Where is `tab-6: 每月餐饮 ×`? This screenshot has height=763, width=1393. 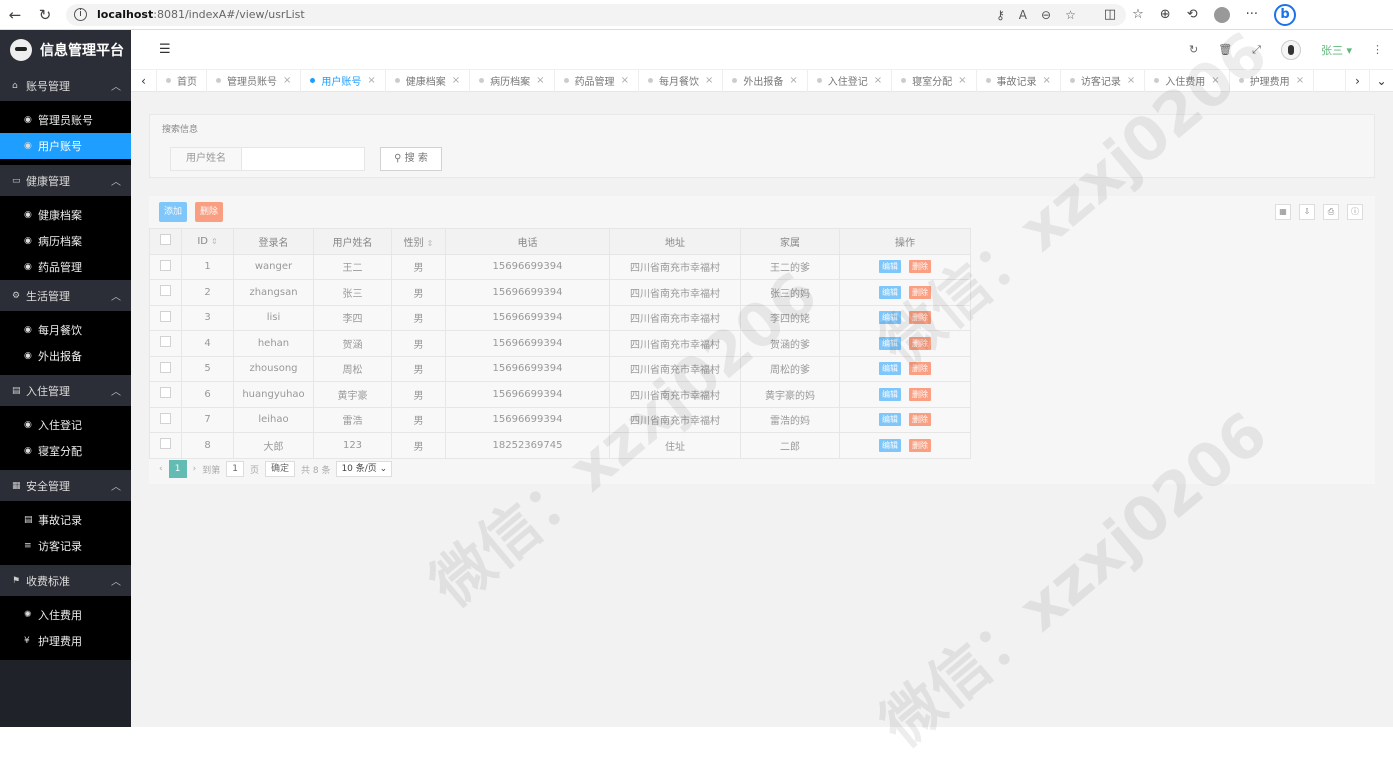
tab-6: 每月餐饮 × is located at coordinates (681, 80).